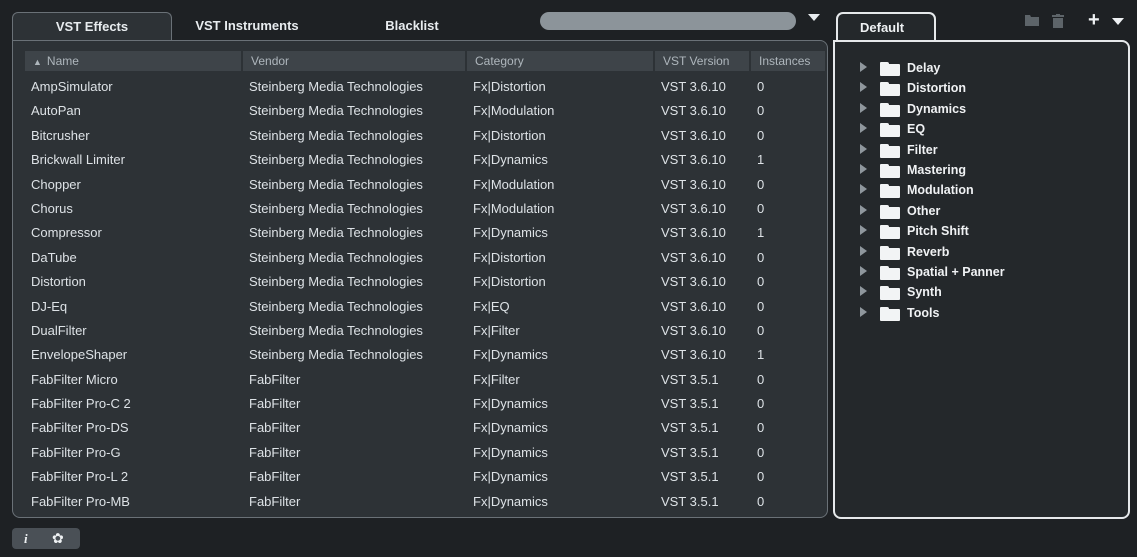 This screenshot has width=1137, height=557. What do you see at coordinates (80, 501) in the screenshot?
I see `cell-name: FabFilter Pro-MB` at bounding box center [80, 501].